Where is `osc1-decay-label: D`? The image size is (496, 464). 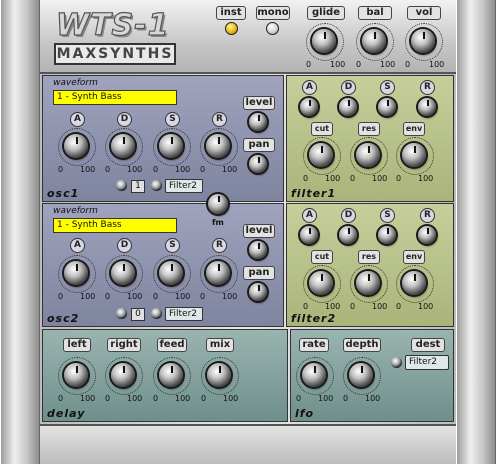 osc1-decay-label: D is located at coordinates (124, 119).